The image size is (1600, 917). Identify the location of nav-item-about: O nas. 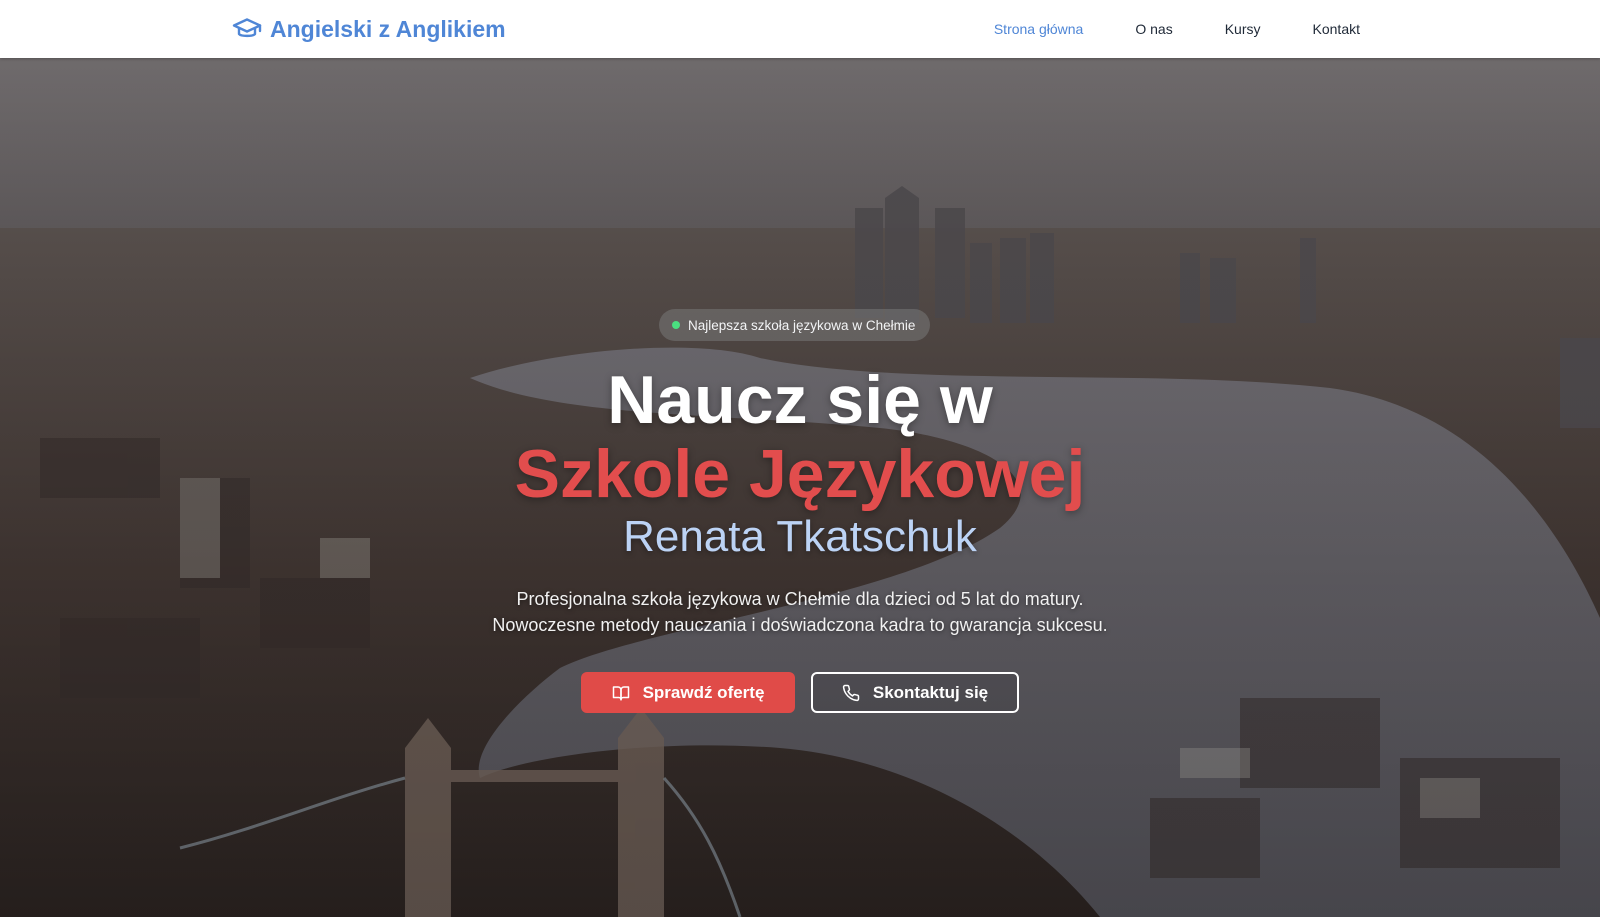
(1153, 29).